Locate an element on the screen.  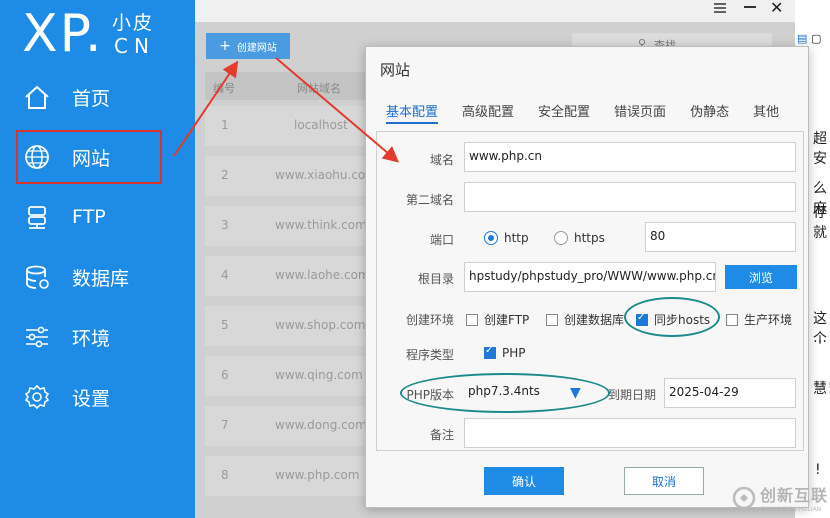
annotation-arrows is located at coordinates (286, 110).